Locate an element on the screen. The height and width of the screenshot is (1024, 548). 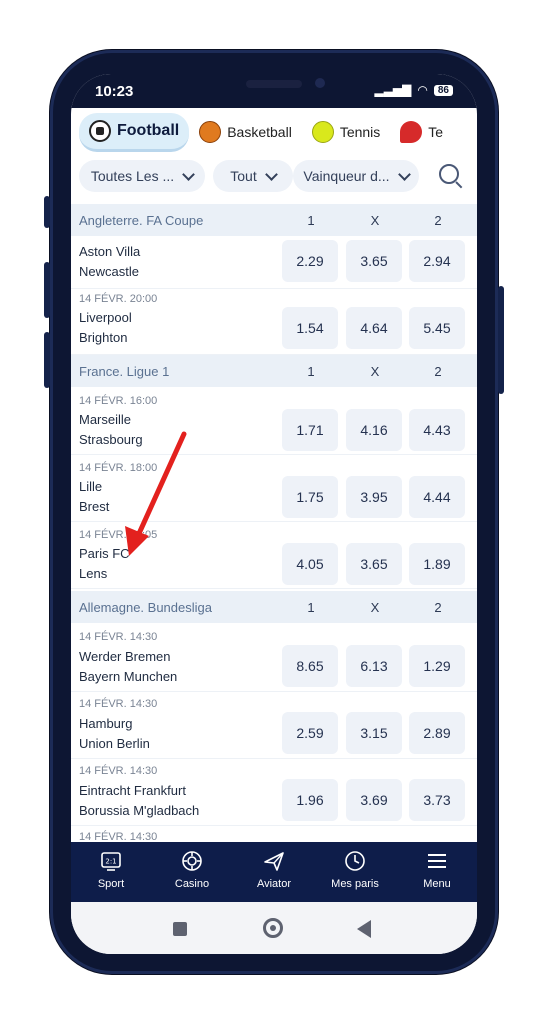
red-arrow-annotation is located at coordinates (156, 493).